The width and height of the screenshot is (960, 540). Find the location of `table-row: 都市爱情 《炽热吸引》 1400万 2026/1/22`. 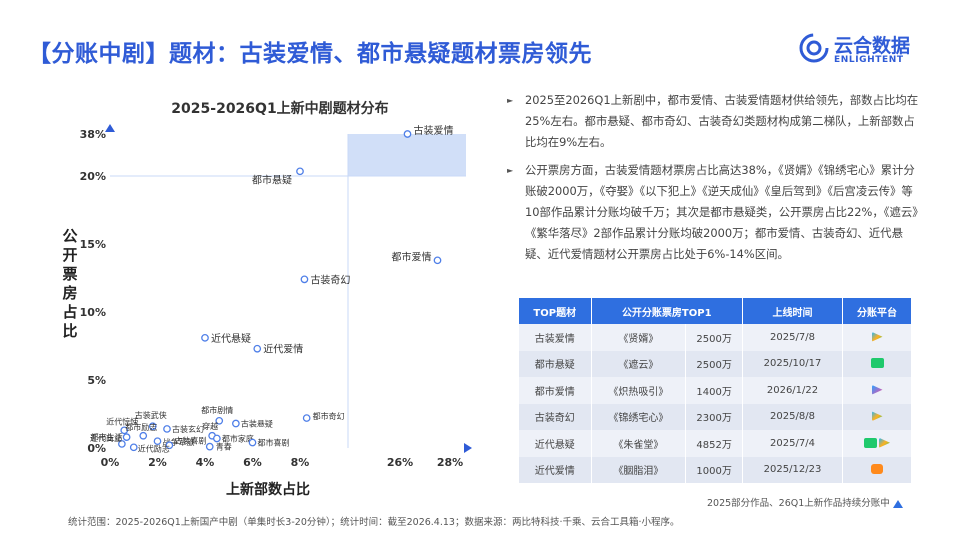

table-row: 都市爱情 《炽热吸引》 1400万 2026/1/22 is located at coordinates (715, 390).